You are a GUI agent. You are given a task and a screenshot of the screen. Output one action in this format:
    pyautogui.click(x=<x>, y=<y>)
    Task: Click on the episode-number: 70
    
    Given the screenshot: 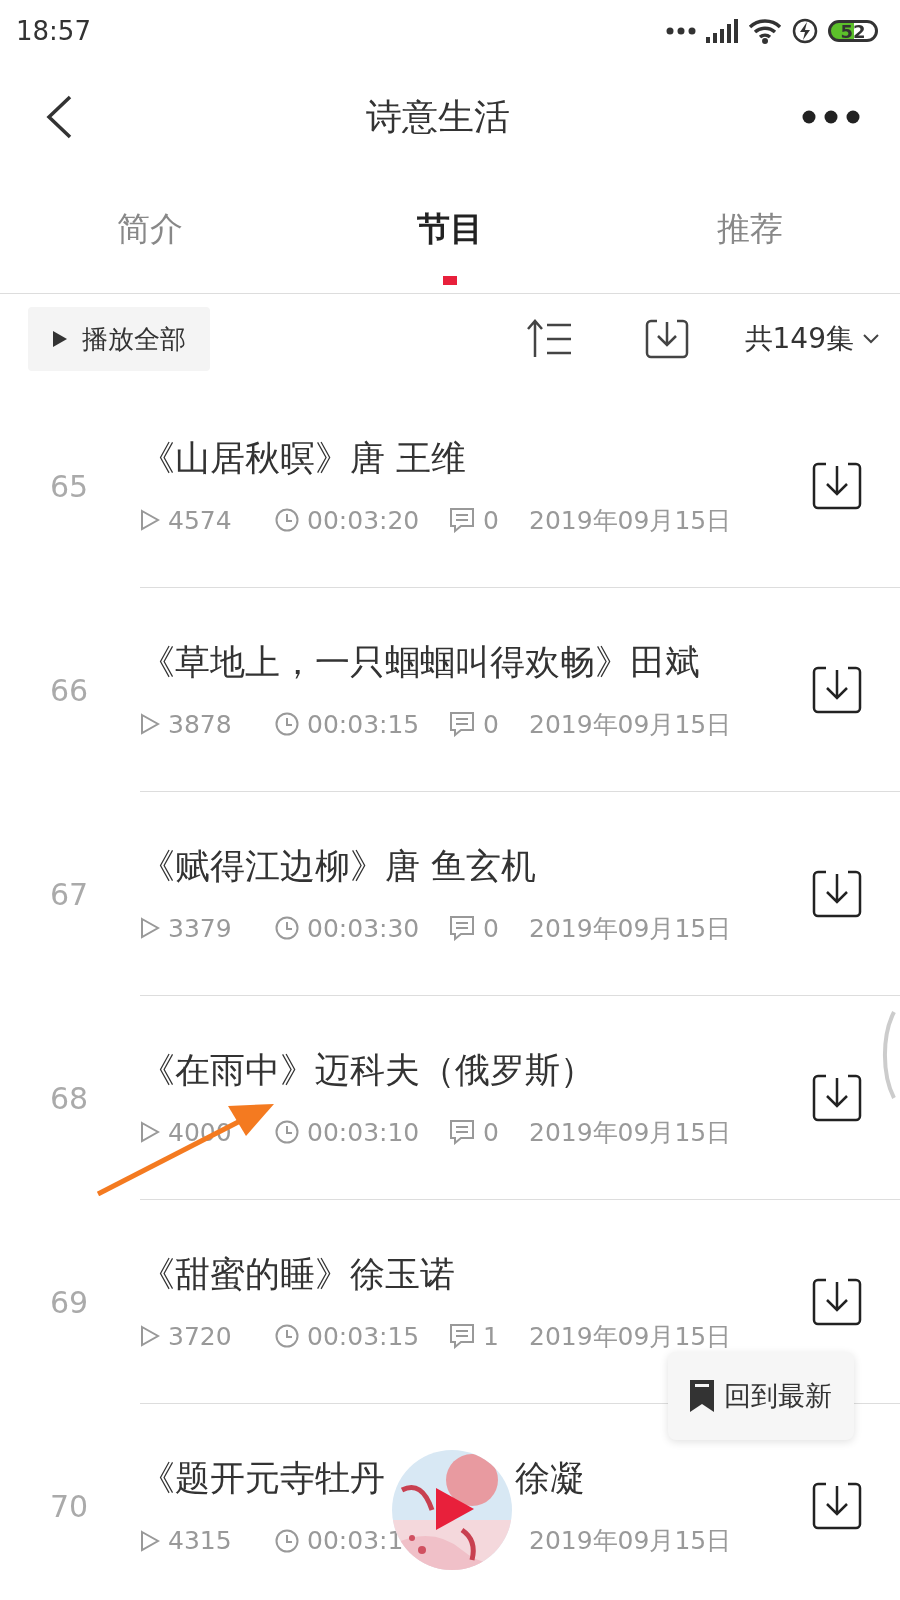 What is the action you would take?
    pyautogui.click(x=69, y=1506)
    